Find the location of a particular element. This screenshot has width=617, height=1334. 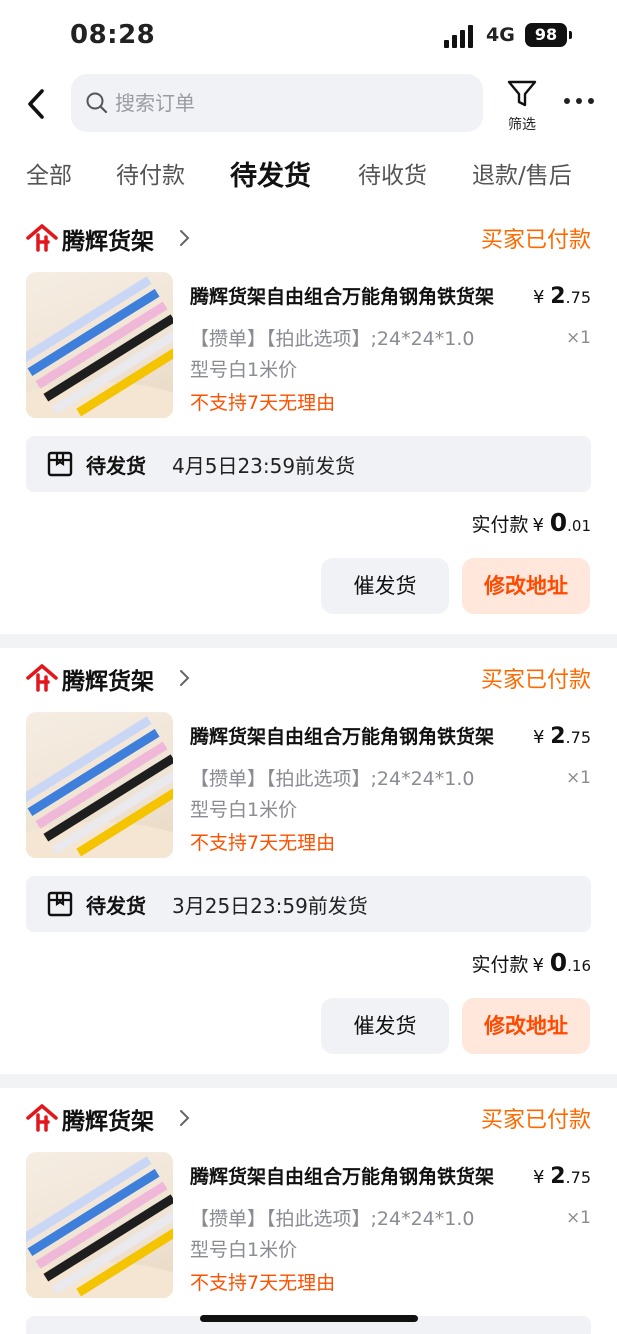

tab-all: 全部 is located at coordinates (49, 173).